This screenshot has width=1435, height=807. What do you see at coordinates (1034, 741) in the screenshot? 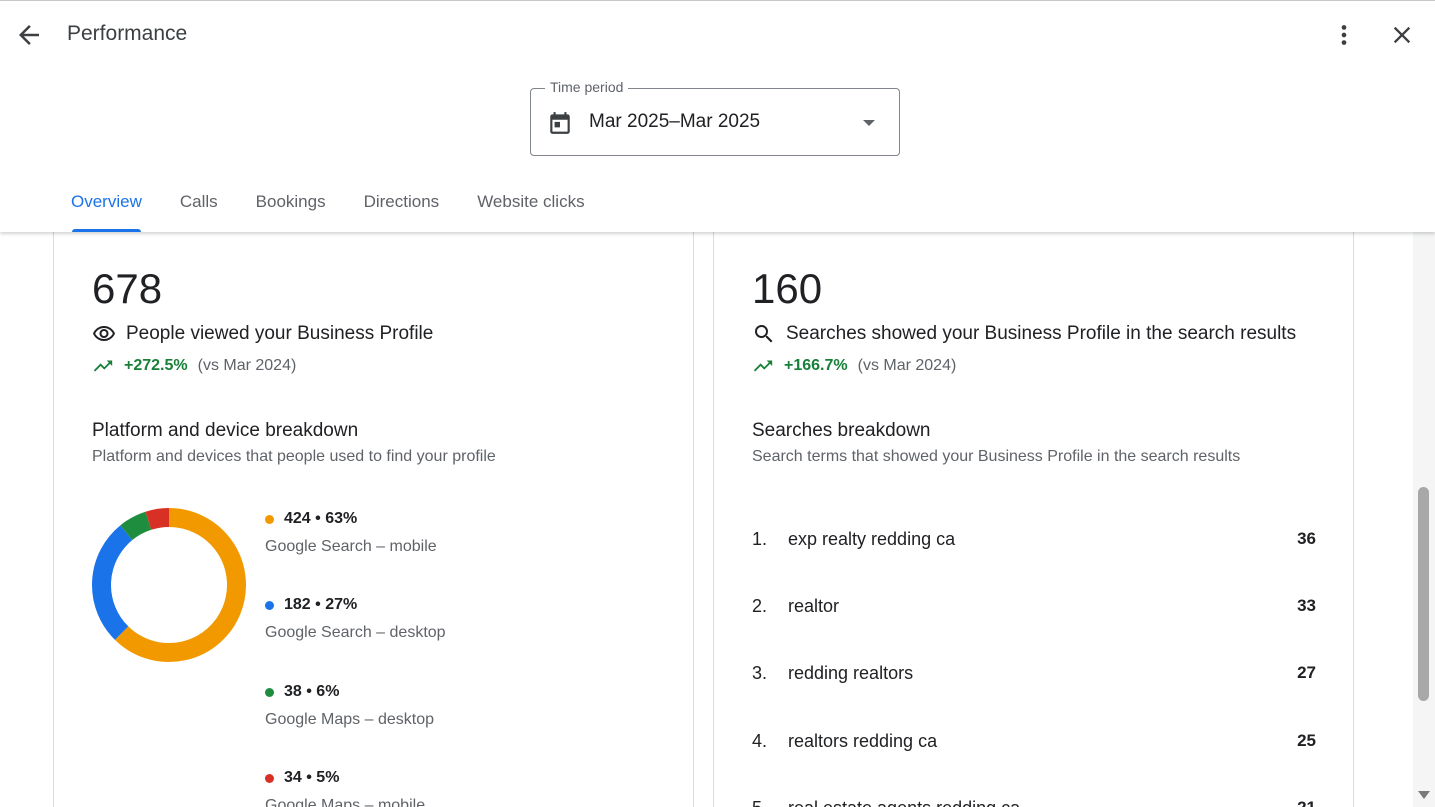
I see `search-term-row: 4. realtors redding ca 25` at bounding box center [1034, 741].